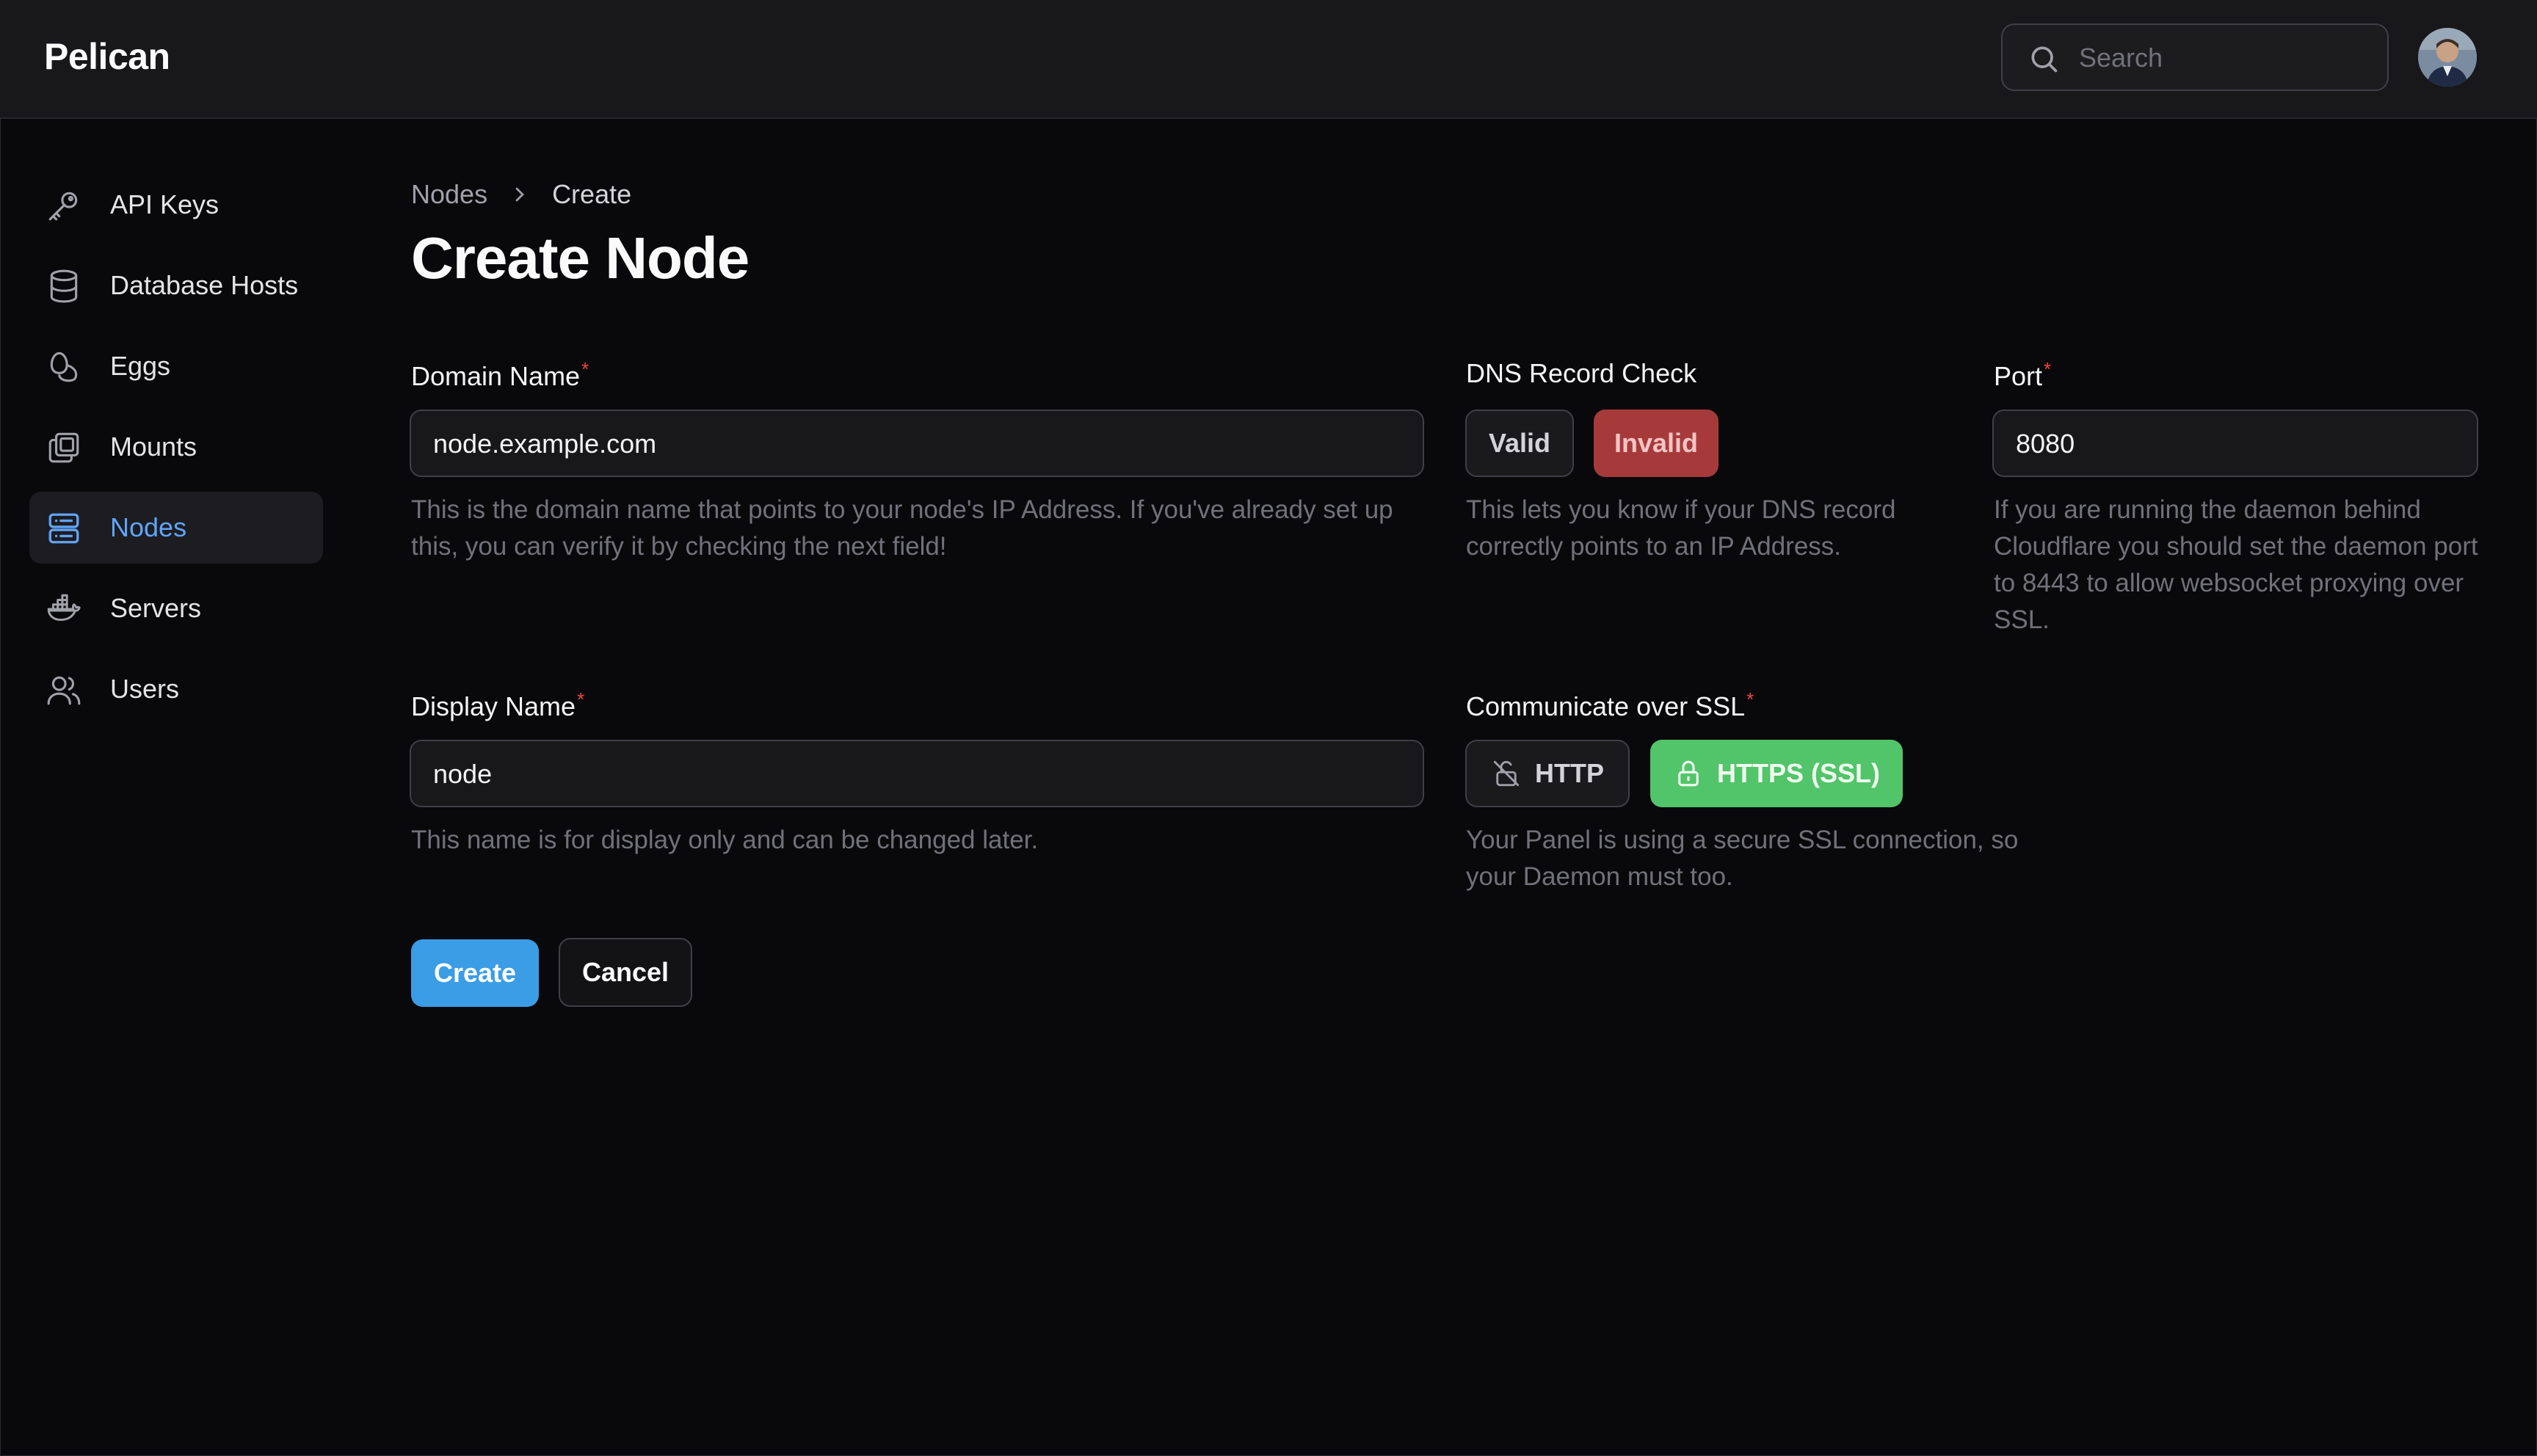 This screenshot has width=2537, height=1456. Describe the element at coordinates (140, 366) in the screenshot. I see `sidebar-item-label: Eggs` at that location.